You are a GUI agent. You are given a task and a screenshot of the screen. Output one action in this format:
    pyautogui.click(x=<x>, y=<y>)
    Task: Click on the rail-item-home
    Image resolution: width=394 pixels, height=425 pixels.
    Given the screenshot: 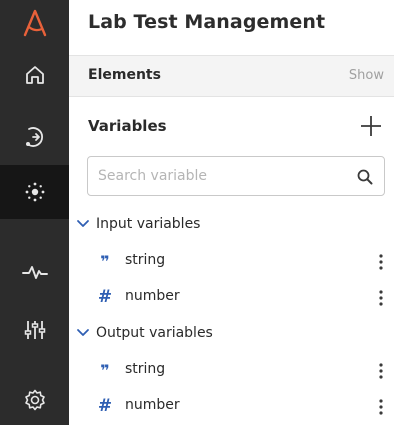 What is the action you would take?
    pyautogui.click(x=34, y=75)
    